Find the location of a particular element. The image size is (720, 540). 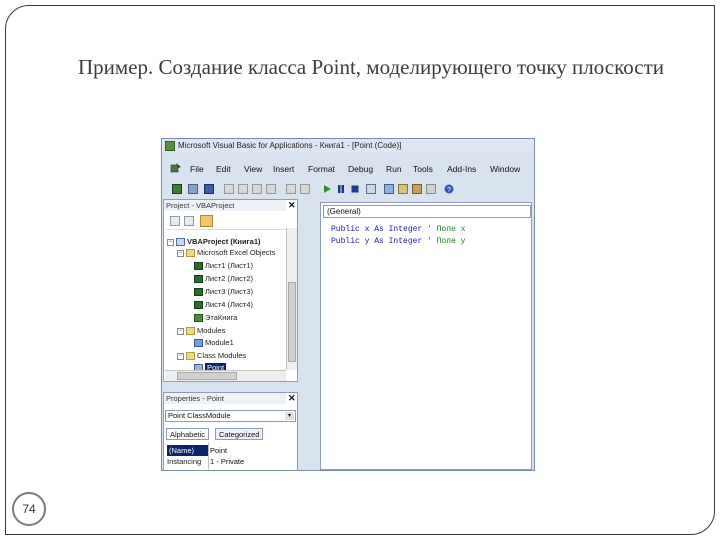

cut-icon is located at coordinates (229, 189).